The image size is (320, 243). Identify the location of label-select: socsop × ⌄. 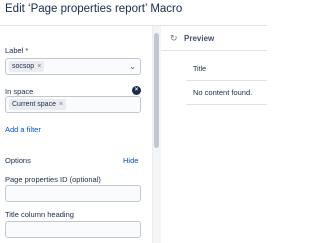
(73, 66).